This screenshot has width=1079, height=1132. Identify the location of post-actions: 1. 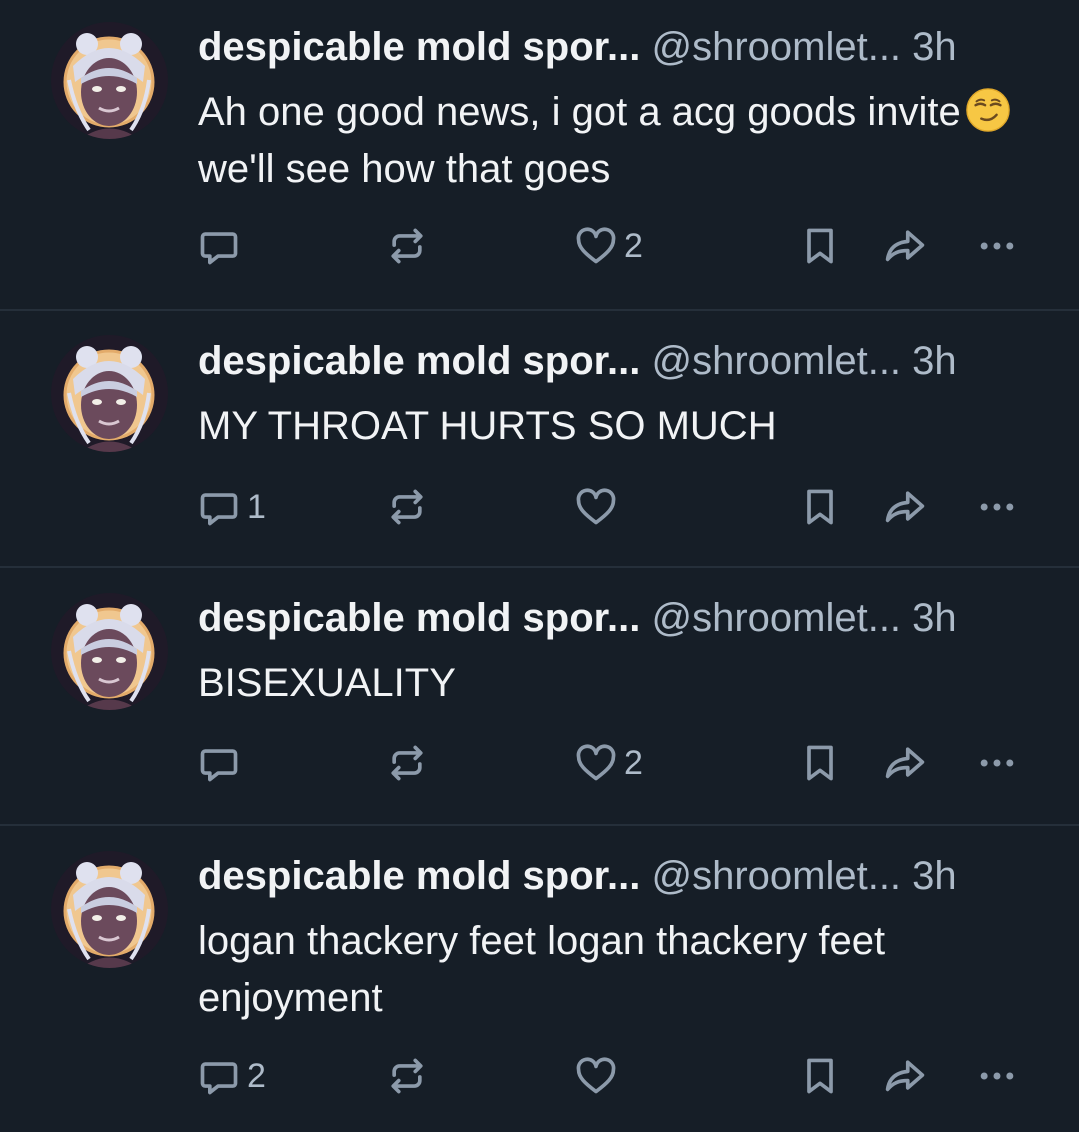
(539, 507).